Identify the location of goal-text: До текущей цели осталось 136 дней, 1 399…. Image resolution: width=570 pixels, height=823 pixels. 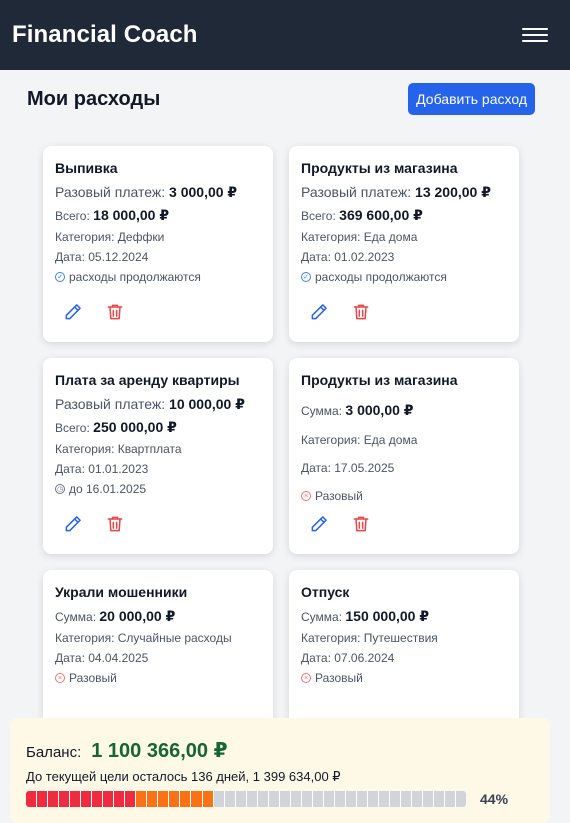
(183, 776).